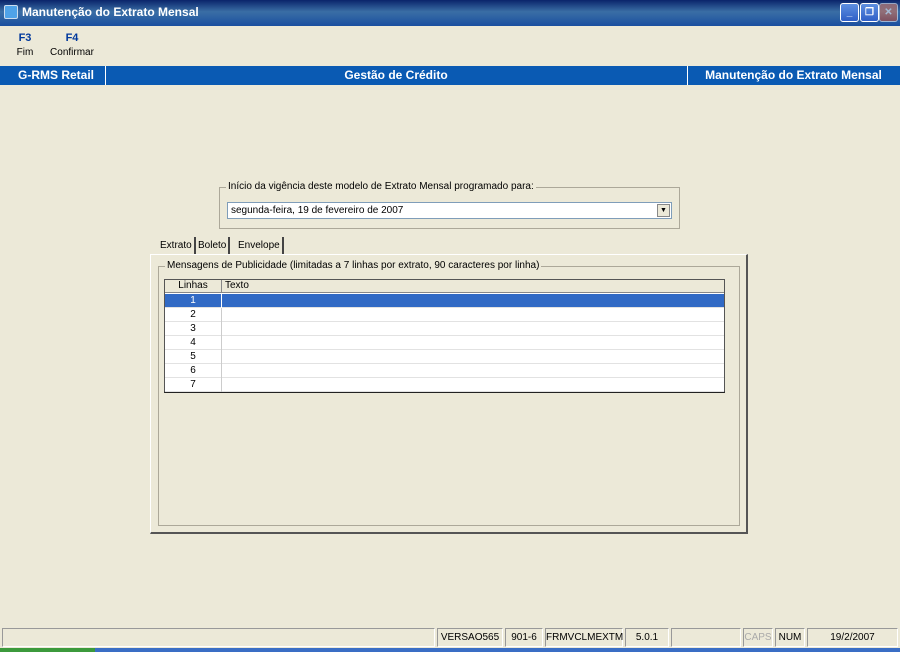 This screenshot has height=652, width=900. Describe the element at coordinates (177, 245) in the screenshot. I see `tab-extrato: Extrato` at that location.